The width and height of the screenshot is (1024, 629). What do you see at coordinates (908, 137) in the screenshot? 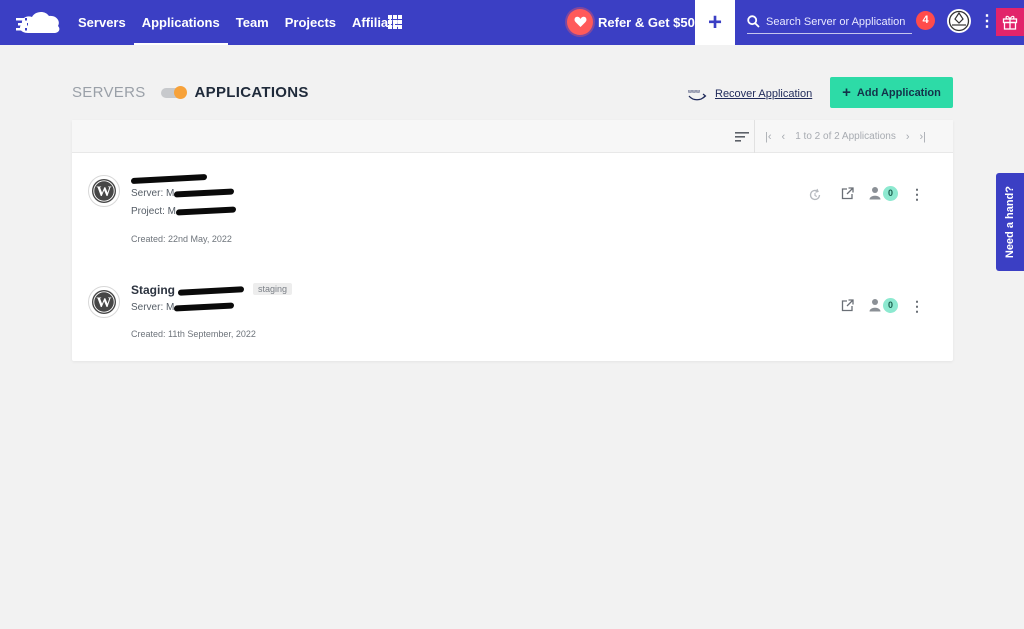
I see `next-page-icon: ›` at bounding box center [908, 137].